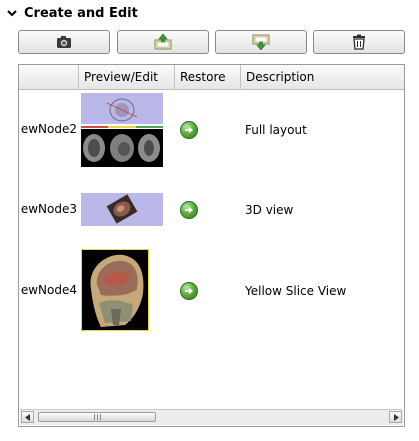  What do you see at coordinates (48, 209) in the screenshot?
I see `scene-view-name: ewNode3` at bounding box center [48, 209].